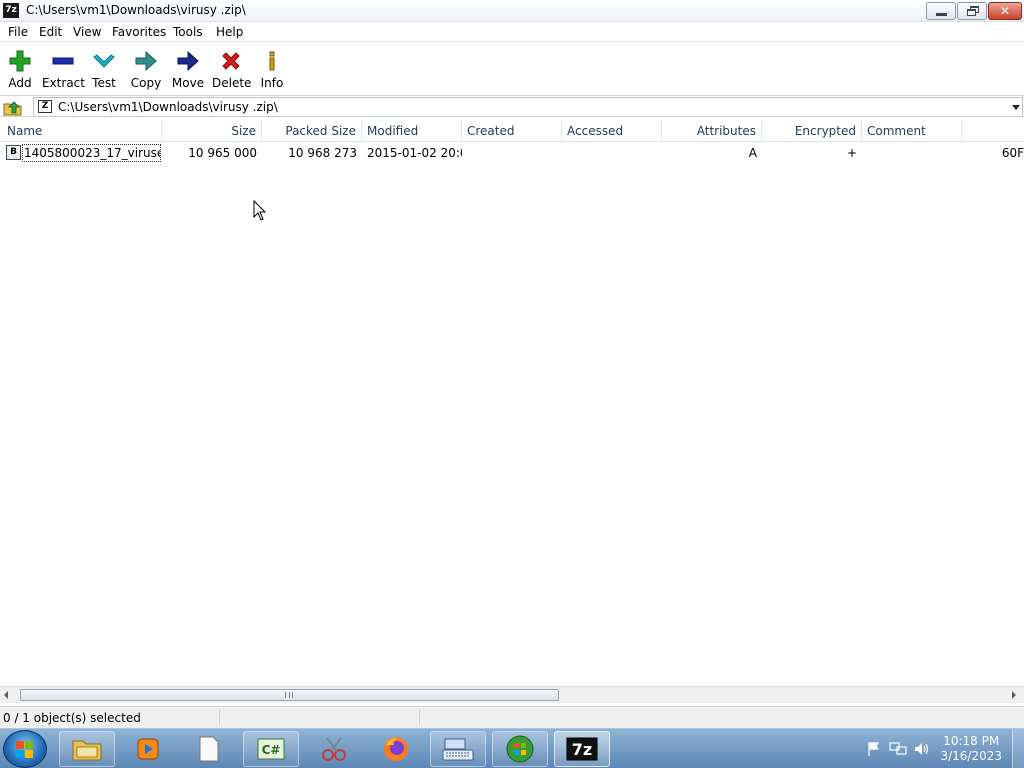  I want to click on column-created: Created, so click(512, 131).